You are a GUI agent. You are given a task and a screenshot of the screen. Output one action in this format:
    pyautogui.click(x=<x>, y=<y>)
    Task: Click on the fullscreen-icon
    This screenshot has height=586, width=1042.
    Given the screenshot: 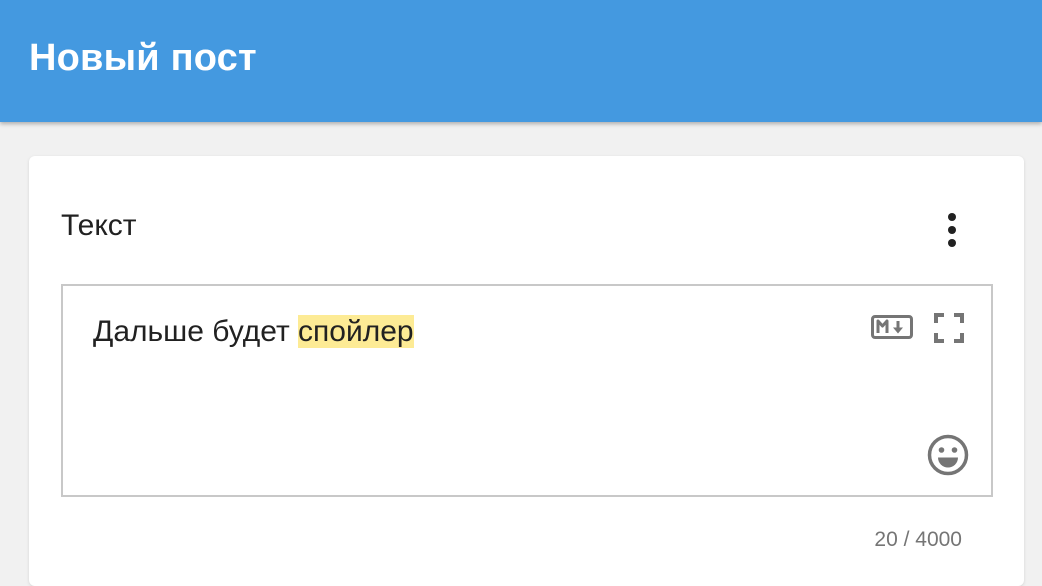 What is the action you would take?
    pyautogui.click(x=949, y=330)
    